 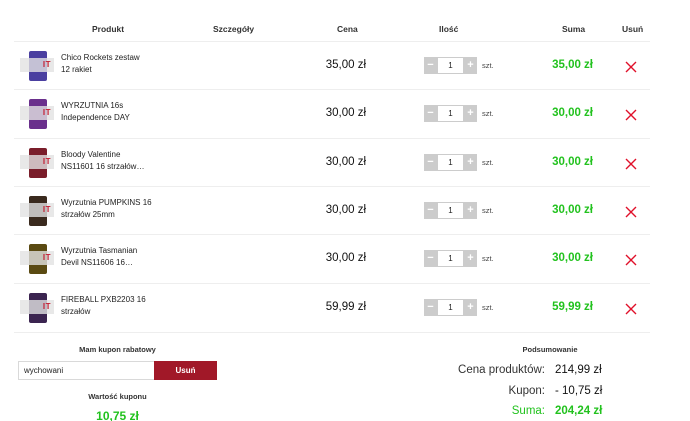 What do you see at coordinates (501, 370) in the screenshot?
I see `products-price-label: Cena produktów:` at bounding box center [501, 370].